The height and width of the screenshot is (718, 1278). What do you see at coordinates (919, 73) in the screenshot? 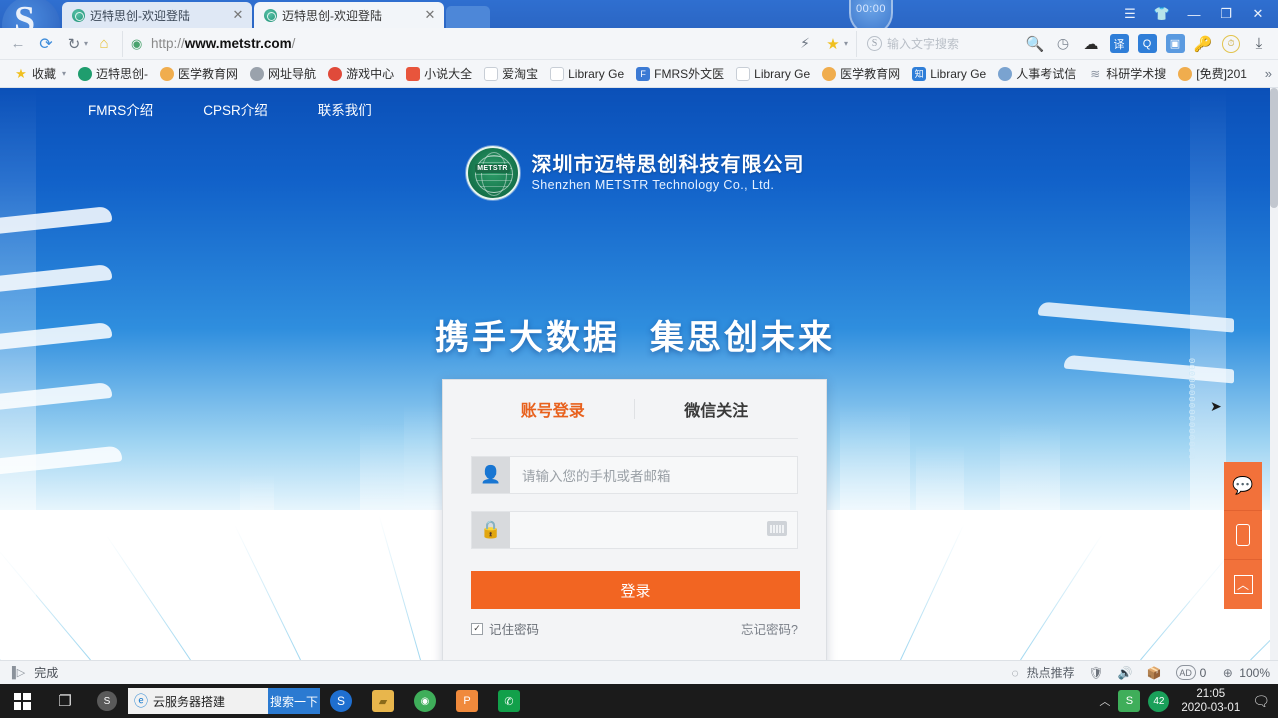
I see `site-icon: 知` at bounding box center [919, 73].